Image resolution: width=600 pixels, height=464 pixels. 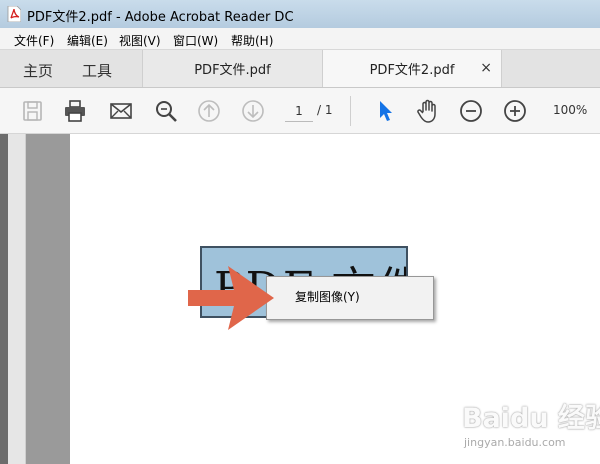 I want to click on tab-home: 主页, so click(x=38, y=70).